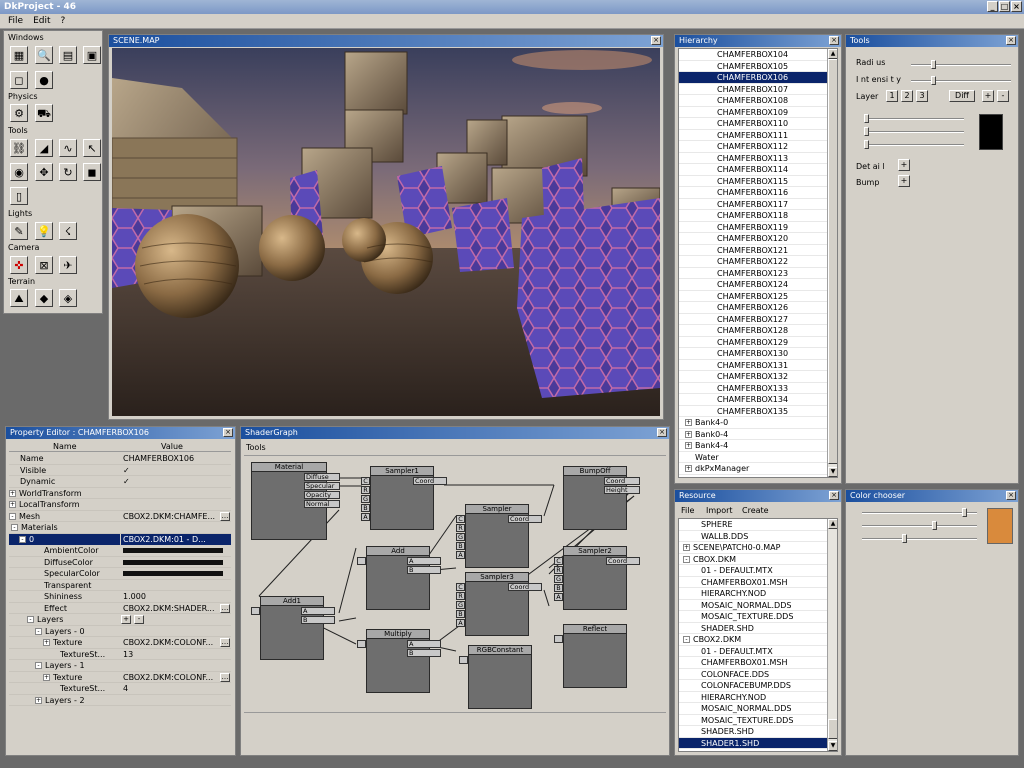 Image resolution: width=1024 pixels, height=768 pixels. What do you see at coordinates (295, 501) in the screenshot?
I see `shader-node-material: Material Diffuse Specular Opacity Normal` at bounding box center [295, 501].